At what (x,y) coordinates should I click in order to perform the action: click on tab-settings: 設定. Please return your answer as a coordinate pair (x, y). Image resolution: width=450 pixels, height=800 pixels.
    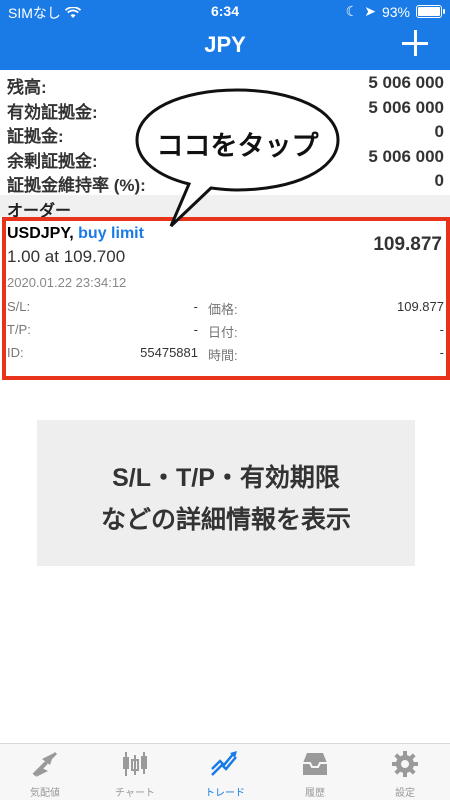
    Looking at the image, I should click on (405, 772).